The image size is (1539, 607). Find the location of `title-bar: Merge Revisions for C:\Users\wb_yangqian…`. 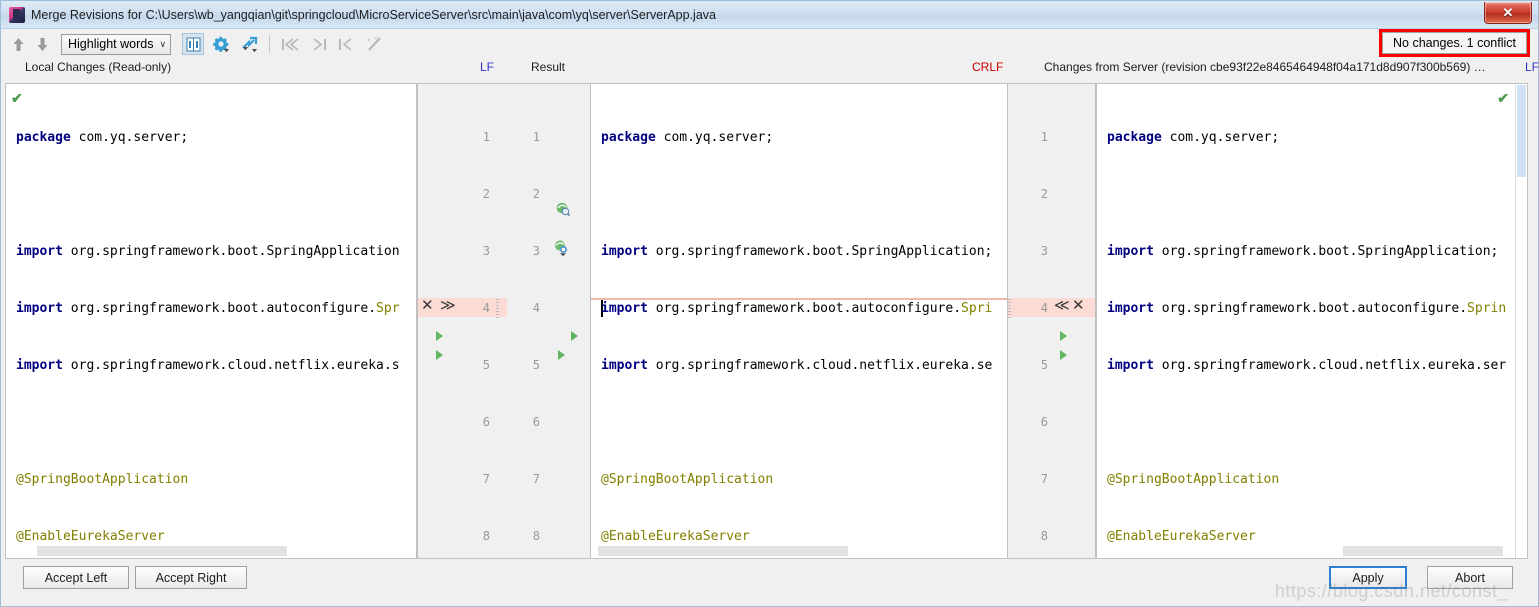

title-bar: Merge Revisions for C:\Users\wb_yangqian… is located at coordinates (769, 15).